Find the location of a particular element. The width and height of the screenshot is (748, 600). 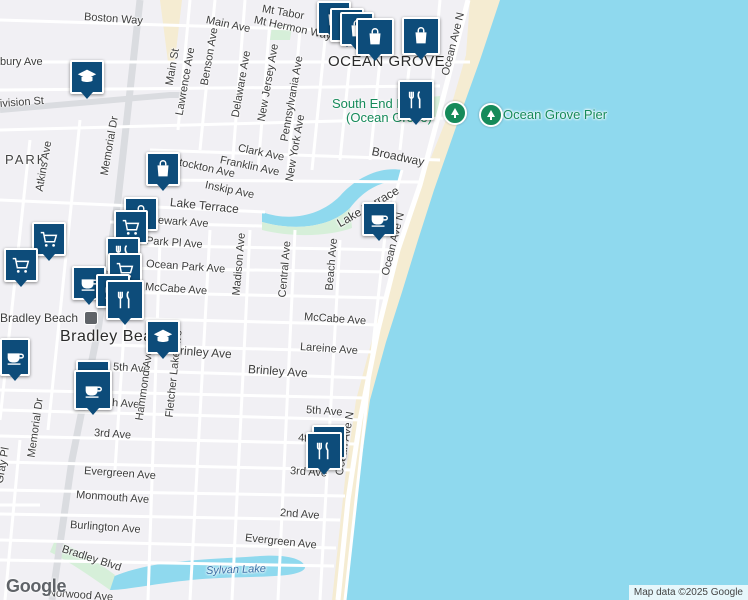

map-attribution: Map data ©2025 Google is located at coordinates (688, 592).